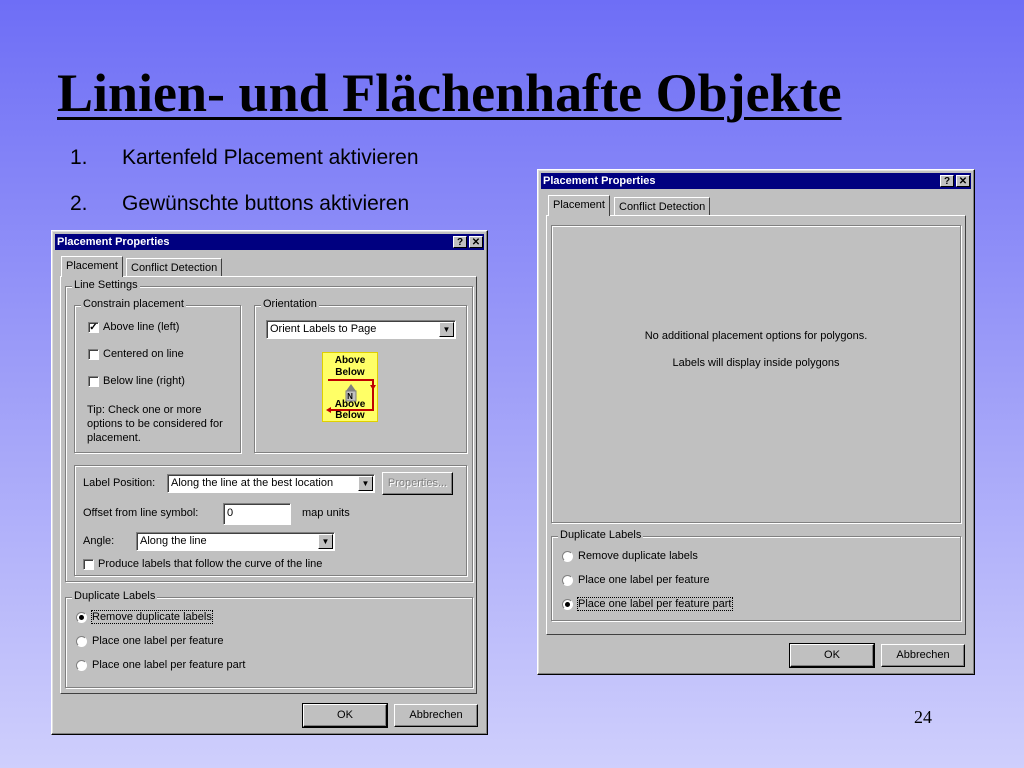 The width and height of the screenshot is (1024, 768). Describe the element at coordinates (173, 541) in the screenshot. I see `angle-value: Along the line` at that location.